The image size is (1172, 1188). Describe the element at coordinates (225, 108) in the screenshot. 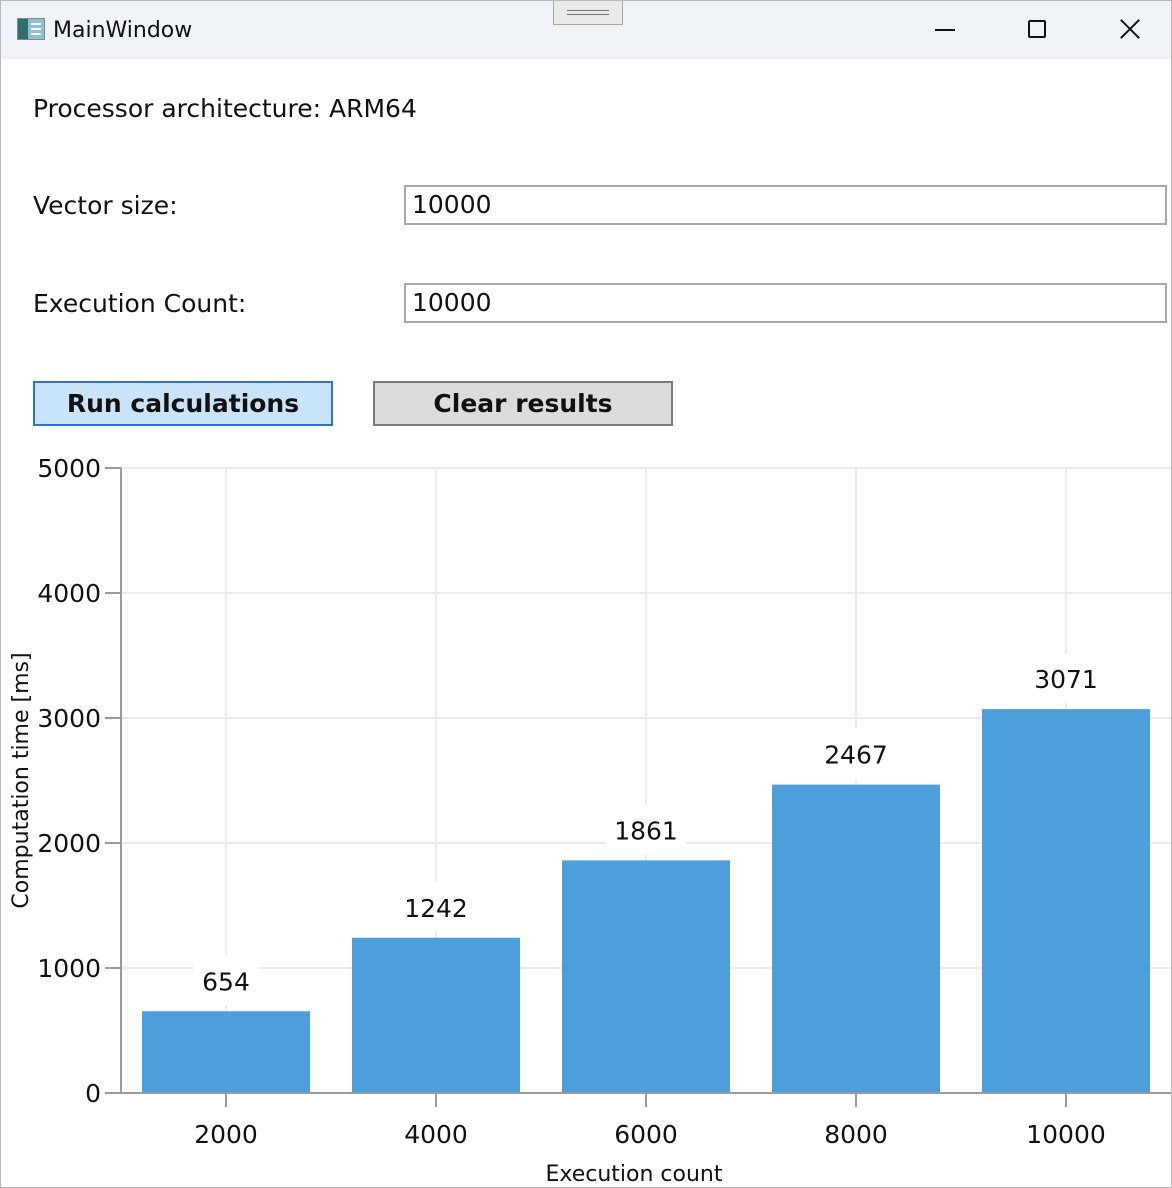

I see `processor-architecture-label: Processor architecture: ARM64` at that location.